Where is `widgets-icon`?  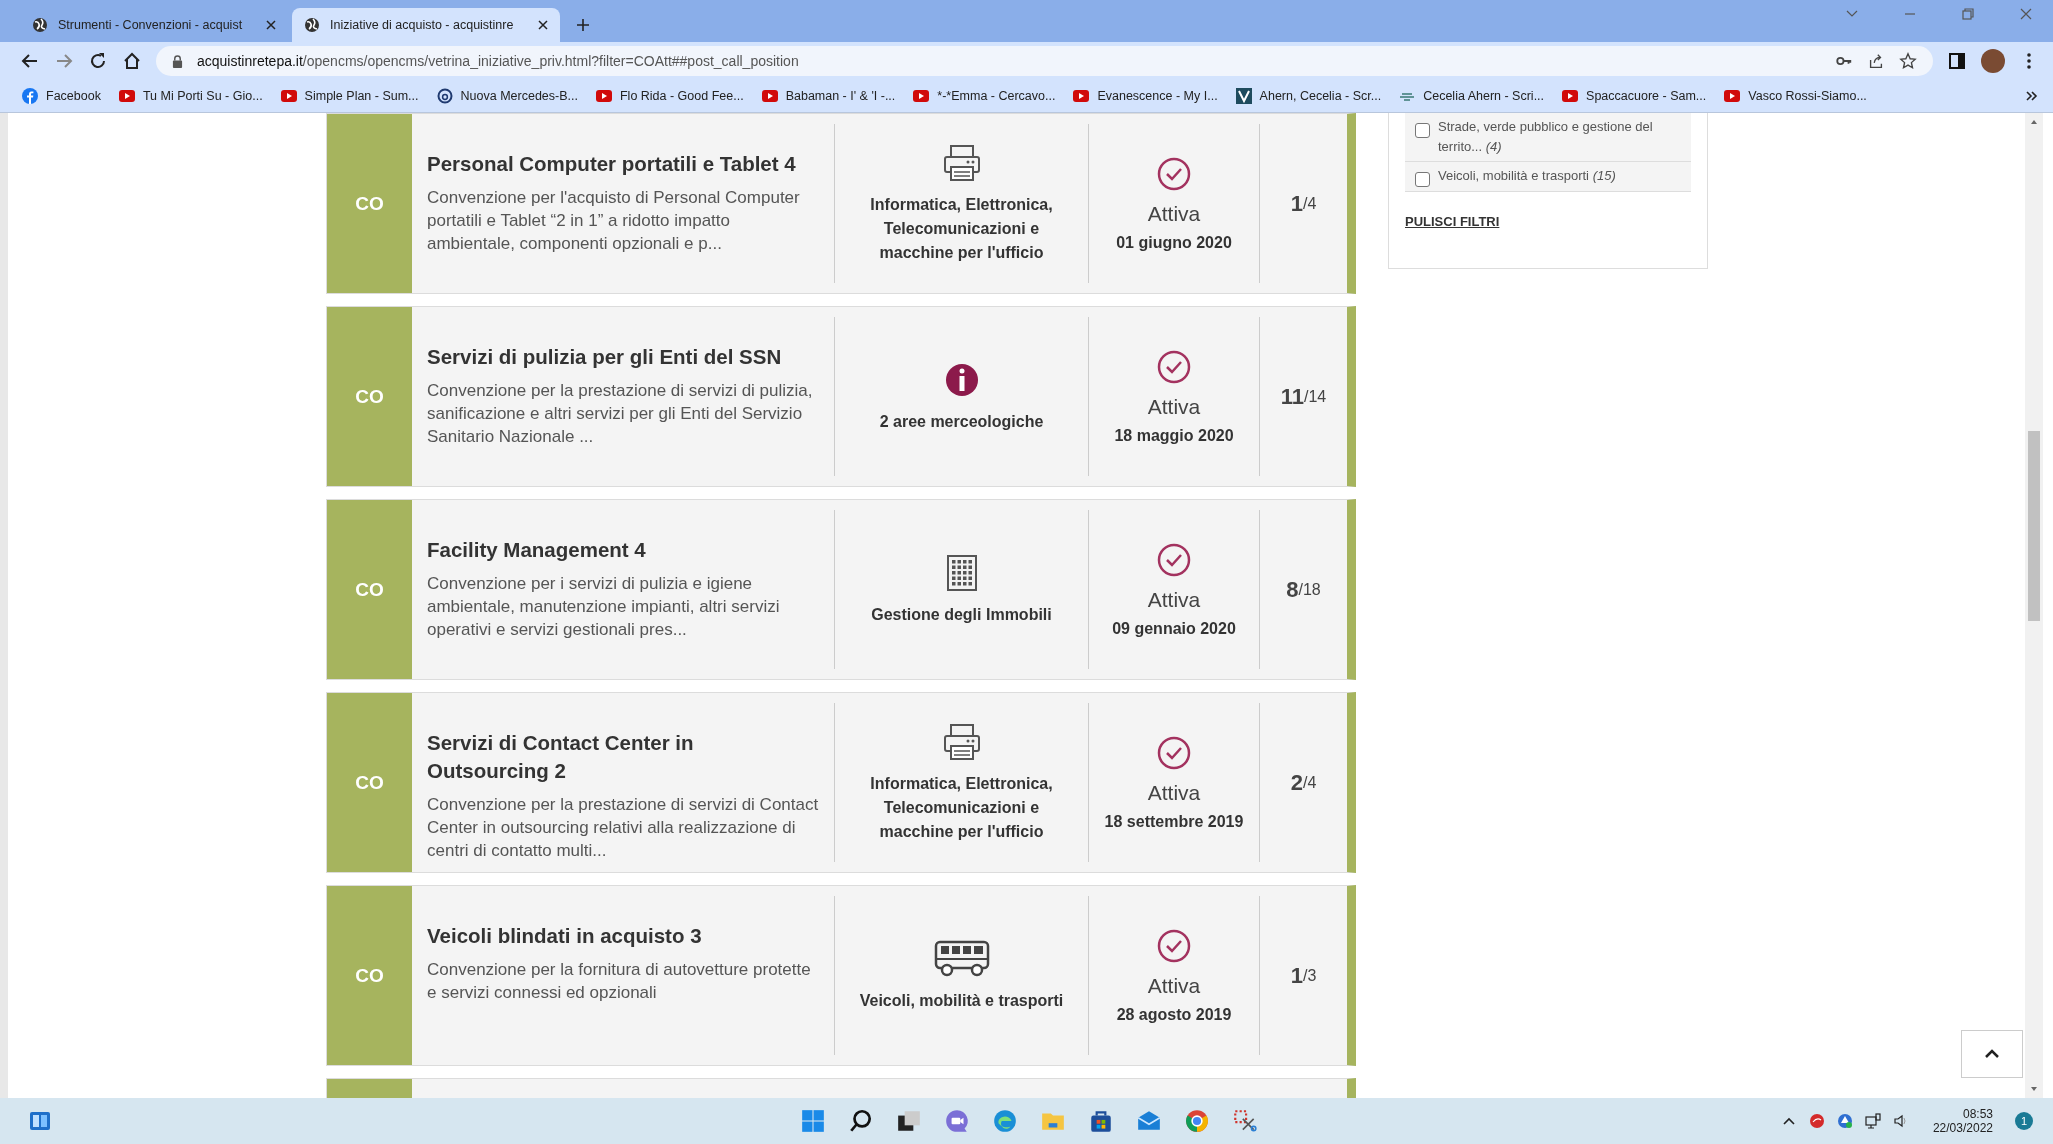
widgets-icon is located at coordinates (40, 1121).